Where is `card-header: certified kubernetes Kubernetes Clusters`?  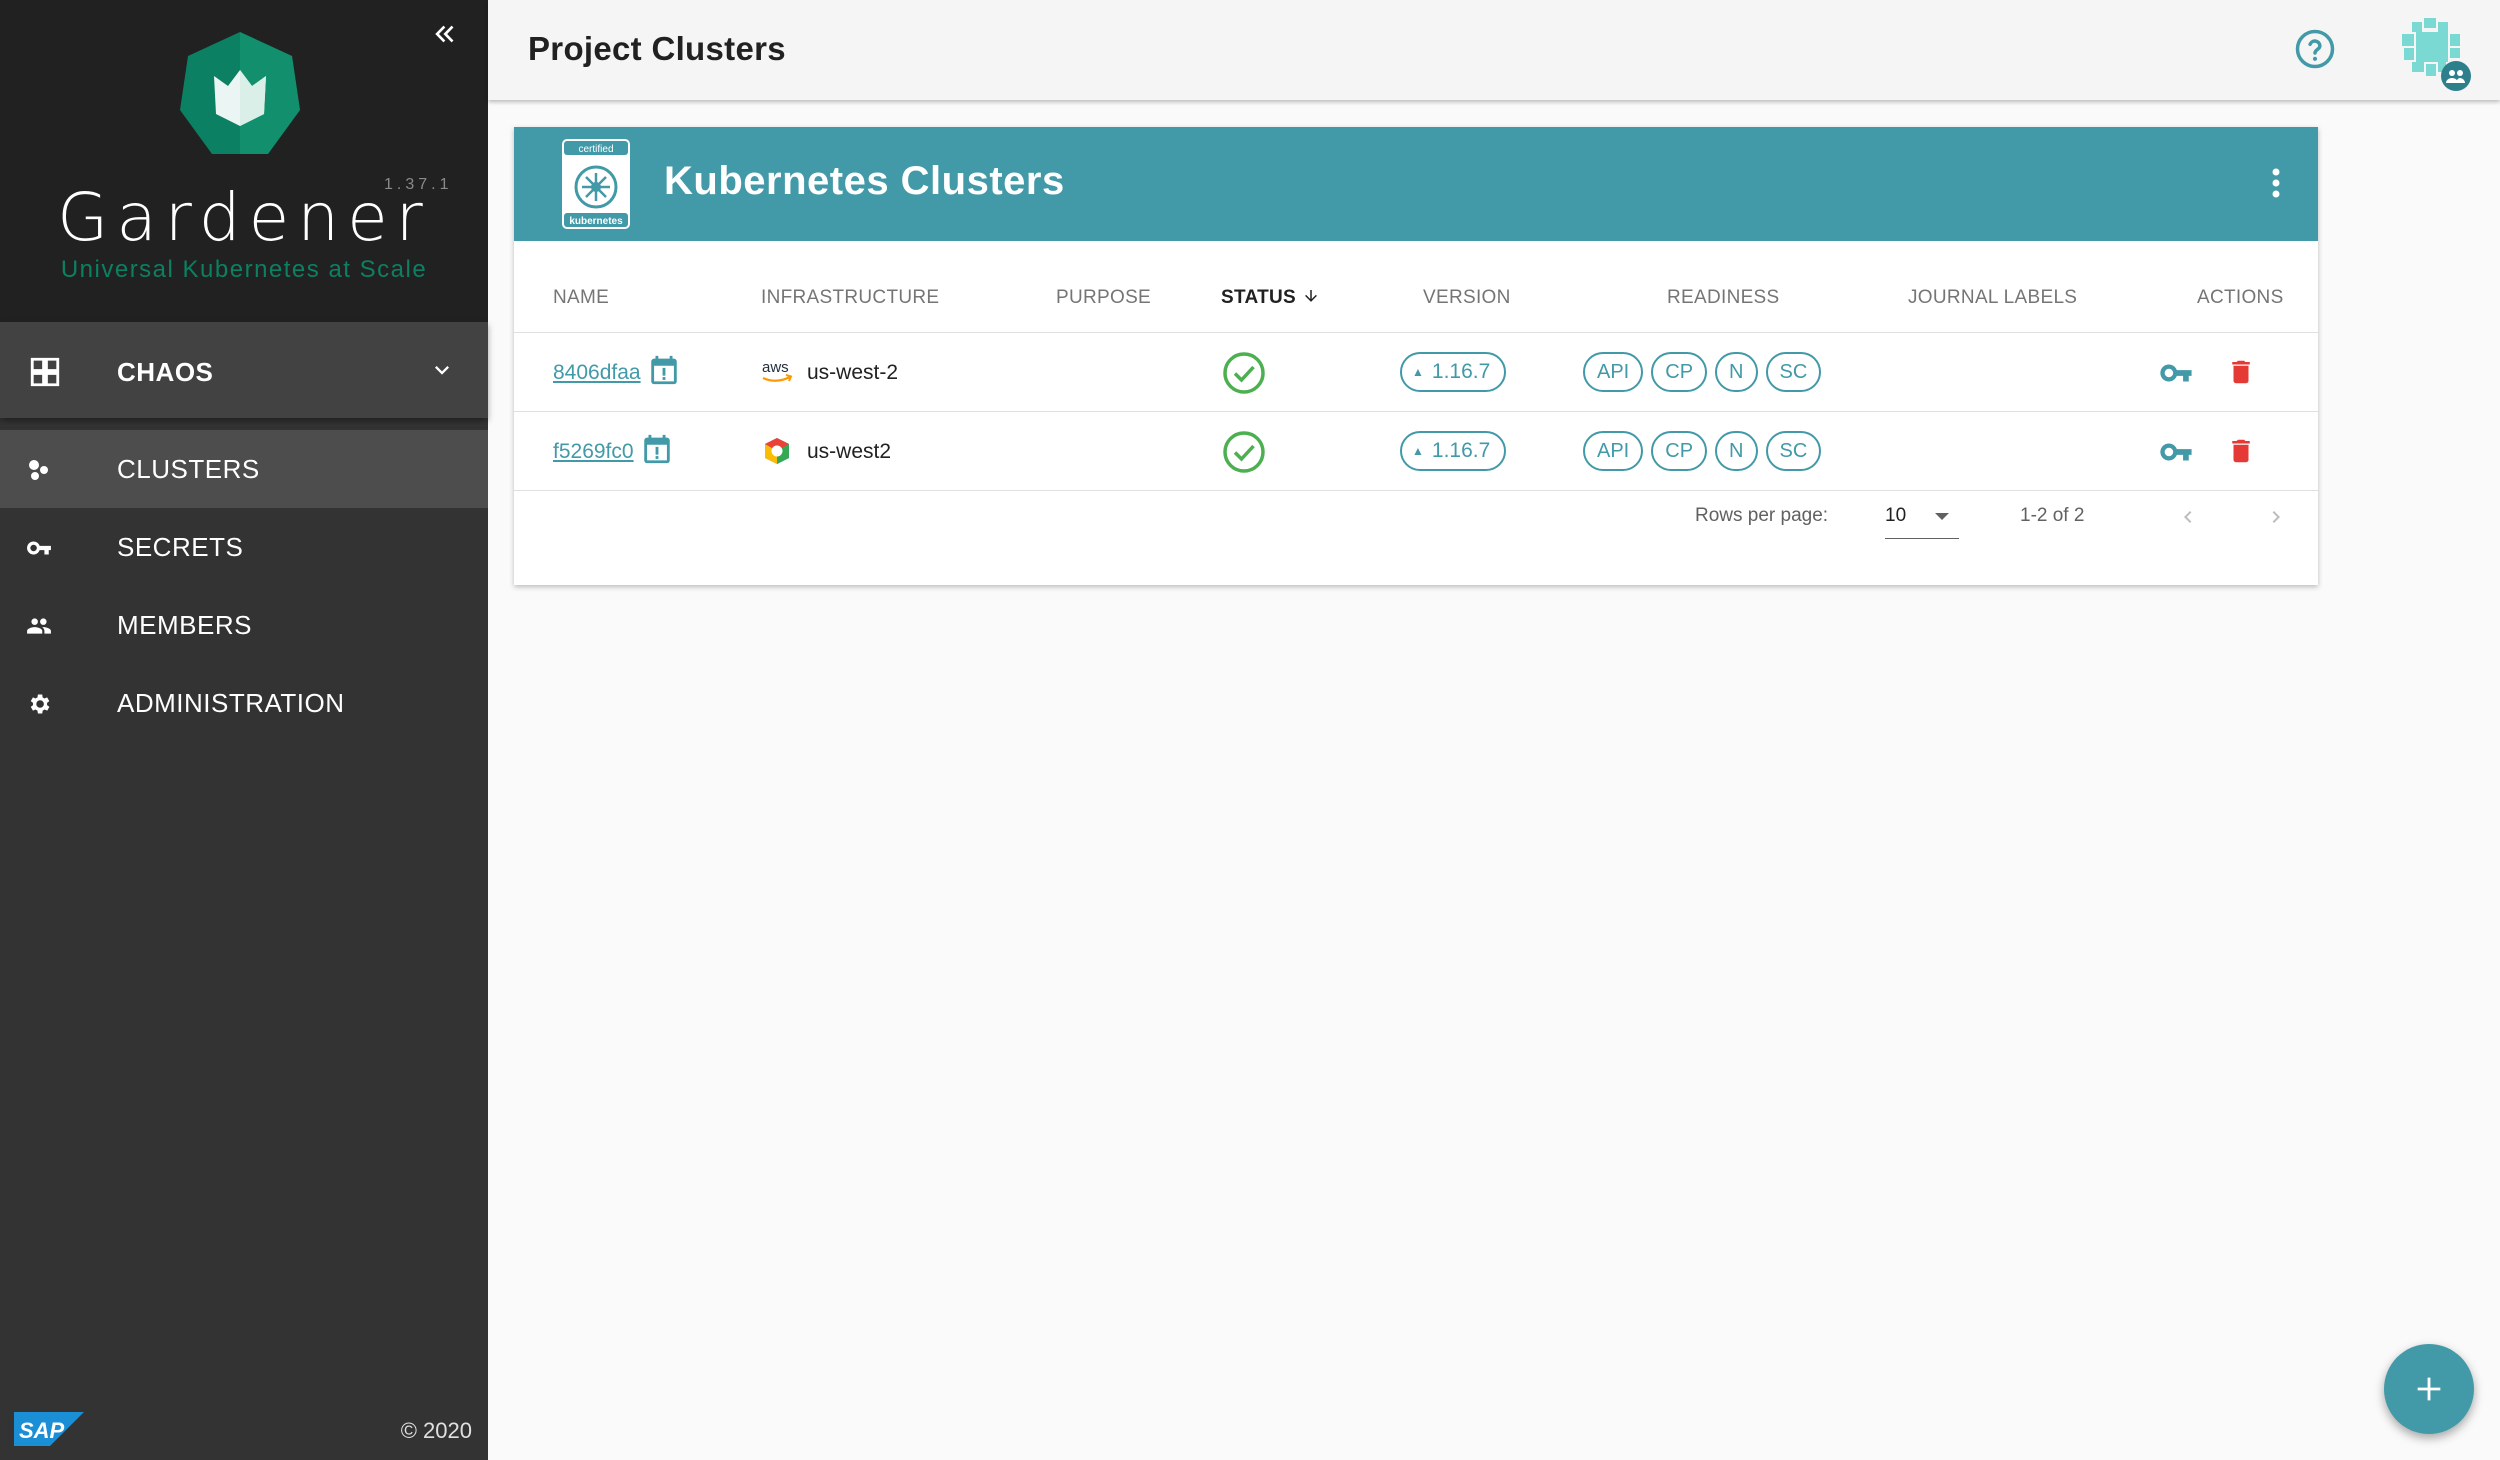
card-header: certified kubernetes Kubernetes Clusters is located at coordinates (1416, 184).